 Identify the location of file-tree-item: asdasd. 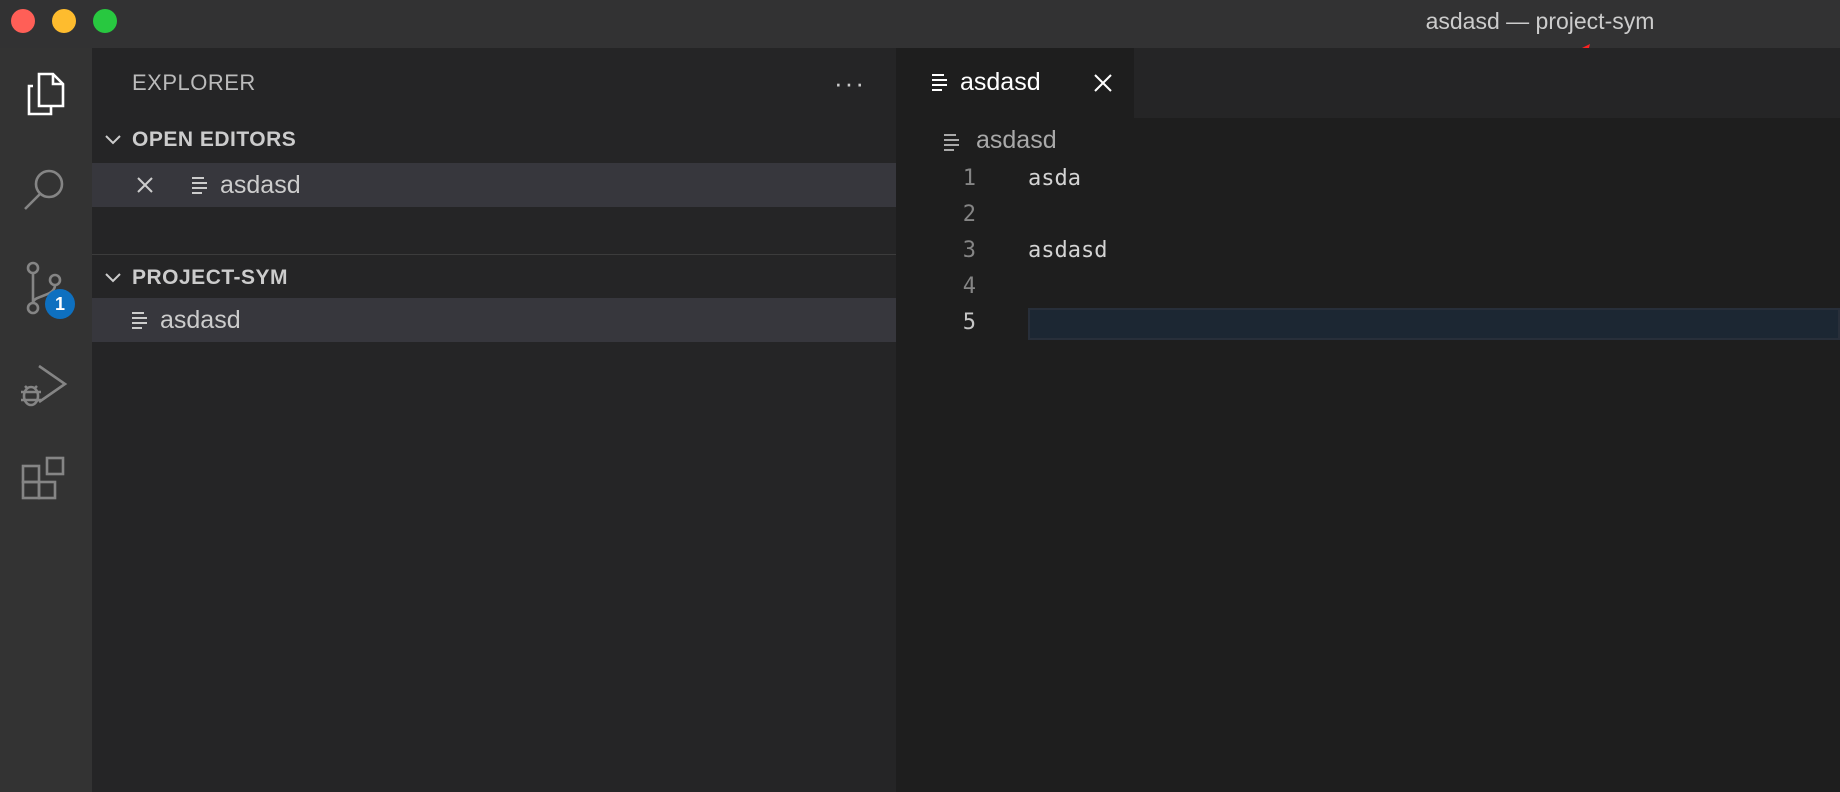
(494, 320).